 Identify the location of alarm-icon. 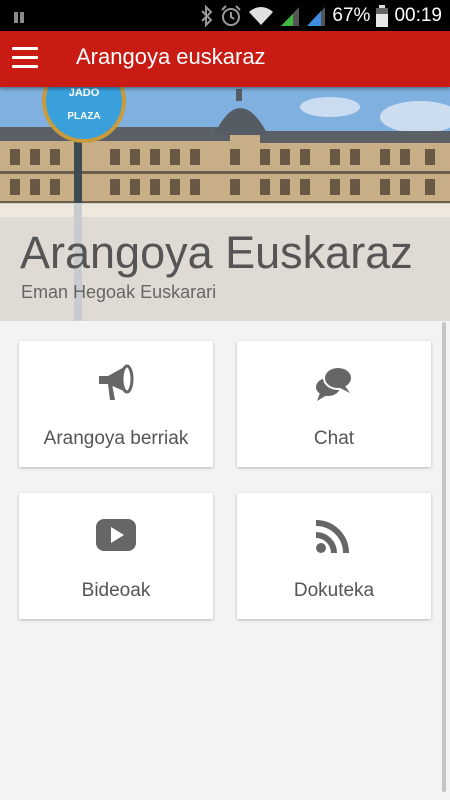
(231, 15).